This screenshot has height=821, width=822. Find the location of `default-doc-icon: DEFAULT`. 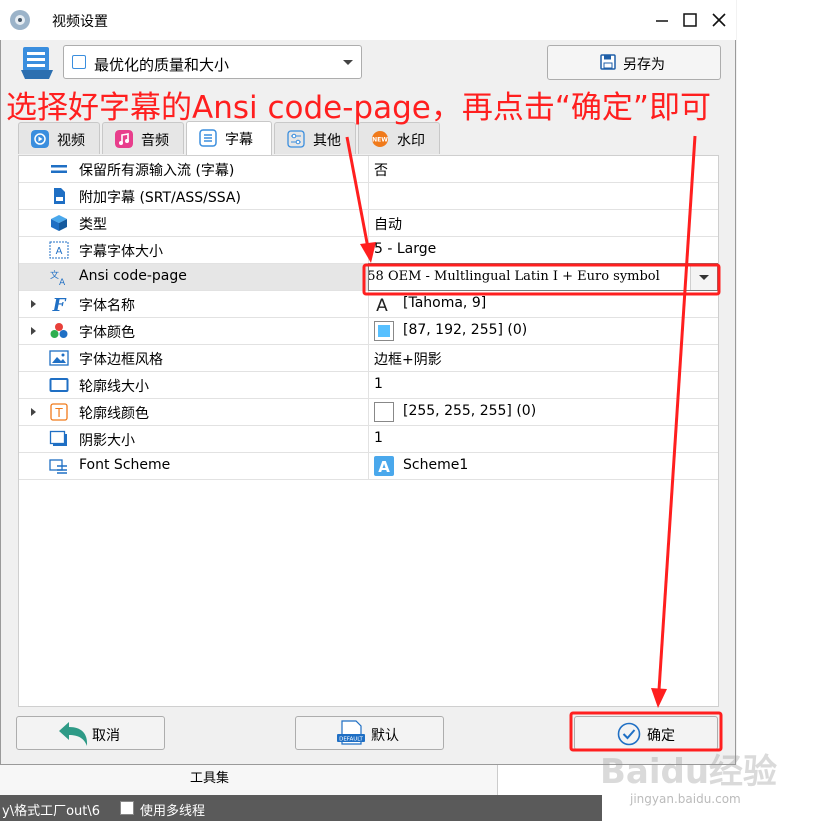

default-doc-icon: DEFAULT is located at coordinates (351, 732).